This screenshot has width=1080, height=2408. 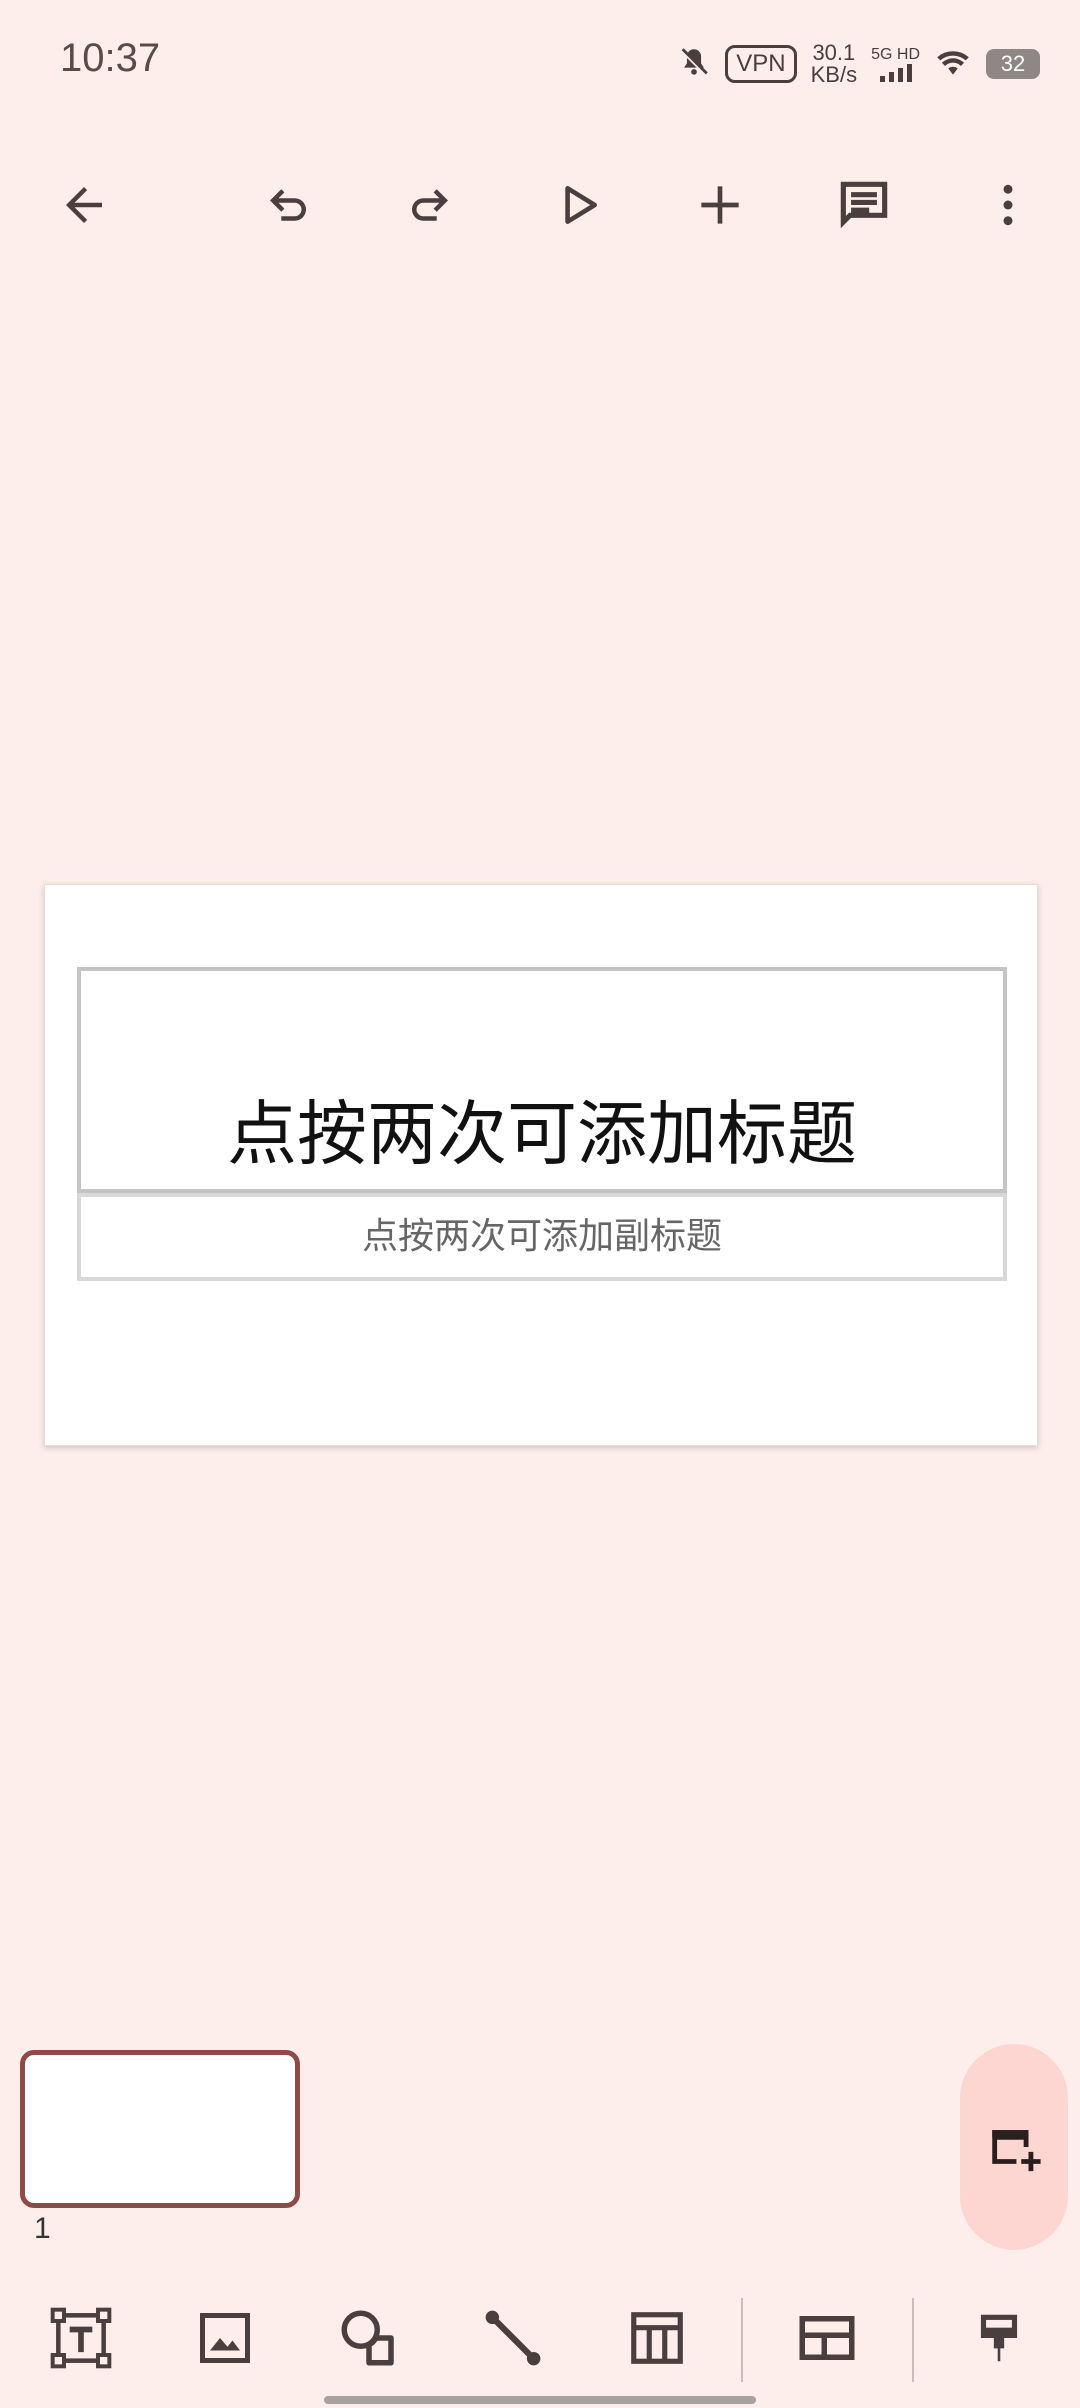 I want to click on insert-image-button, so click(x=225, y=2338).